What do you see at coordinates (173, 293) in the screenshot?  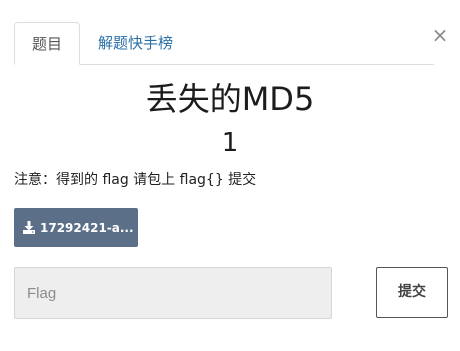 I see `flag-input` at bounding box center [173, 293].